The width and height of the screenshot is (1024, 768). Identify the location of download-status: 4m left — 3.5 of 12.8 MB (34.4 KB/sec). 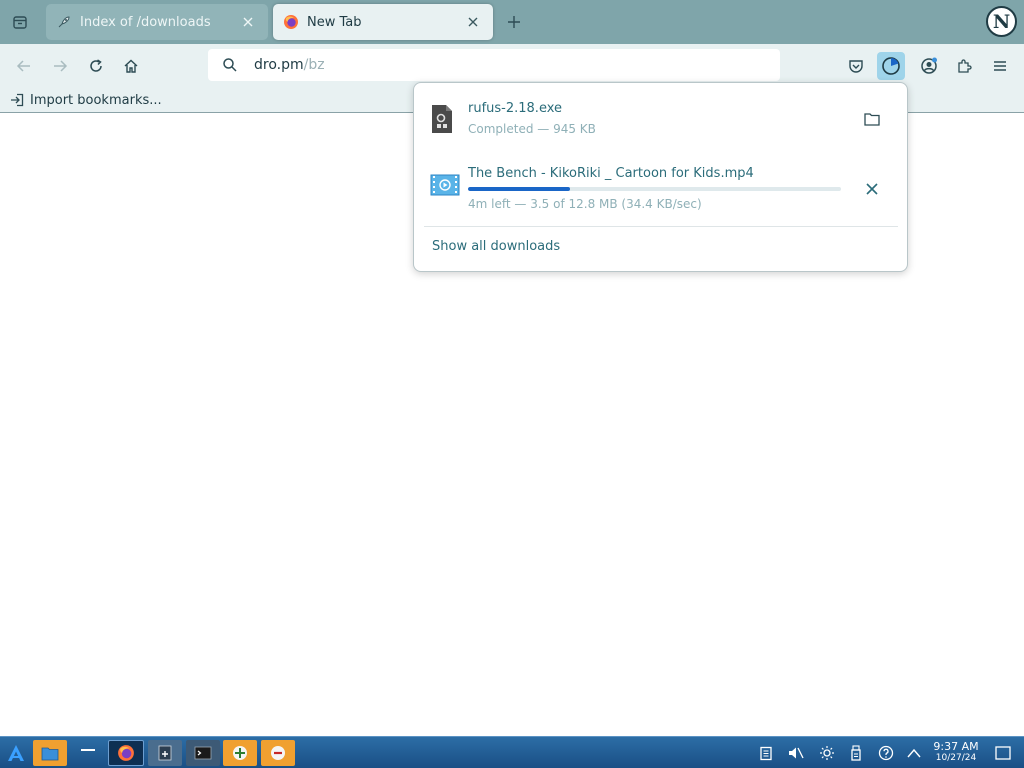
(585, 204).